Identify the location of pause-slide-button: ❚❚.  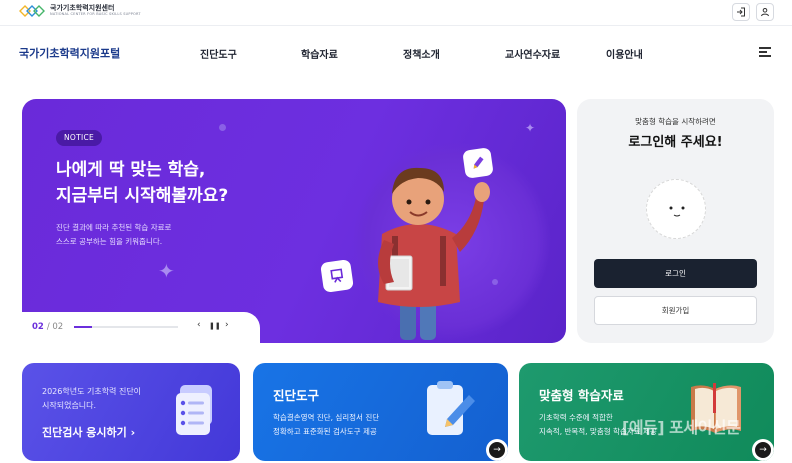
(215, 326).